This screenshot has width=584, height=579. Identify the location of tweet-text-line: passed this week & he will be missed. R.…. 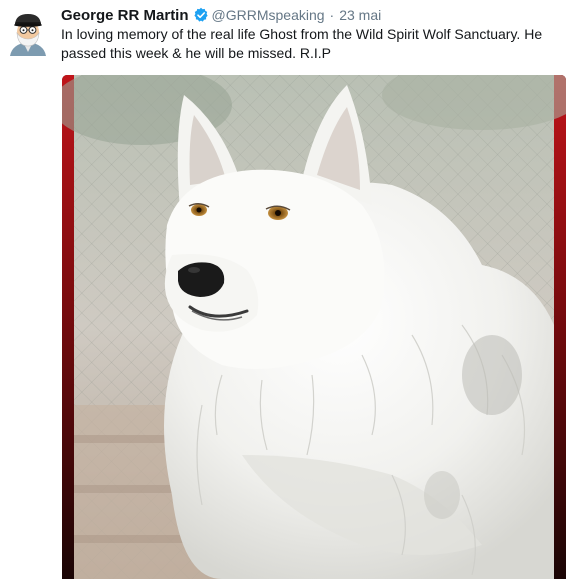
(196, 53).